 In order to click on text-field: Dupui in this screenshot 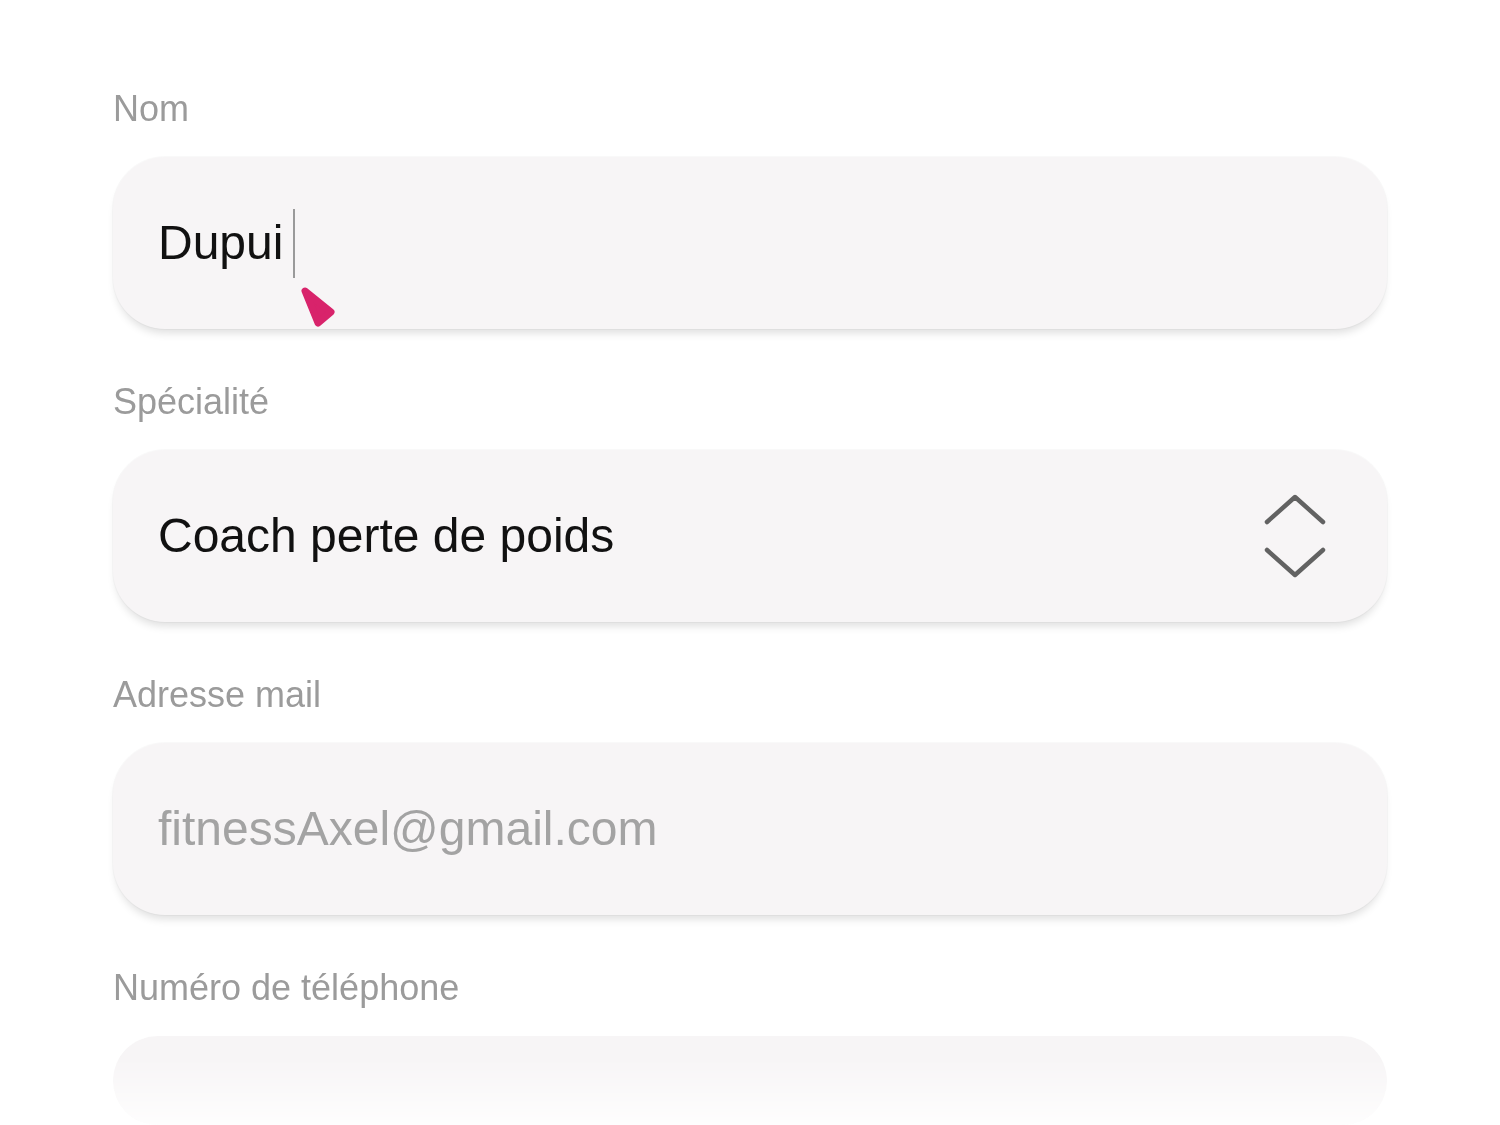, I will do `click(750, 243)`.